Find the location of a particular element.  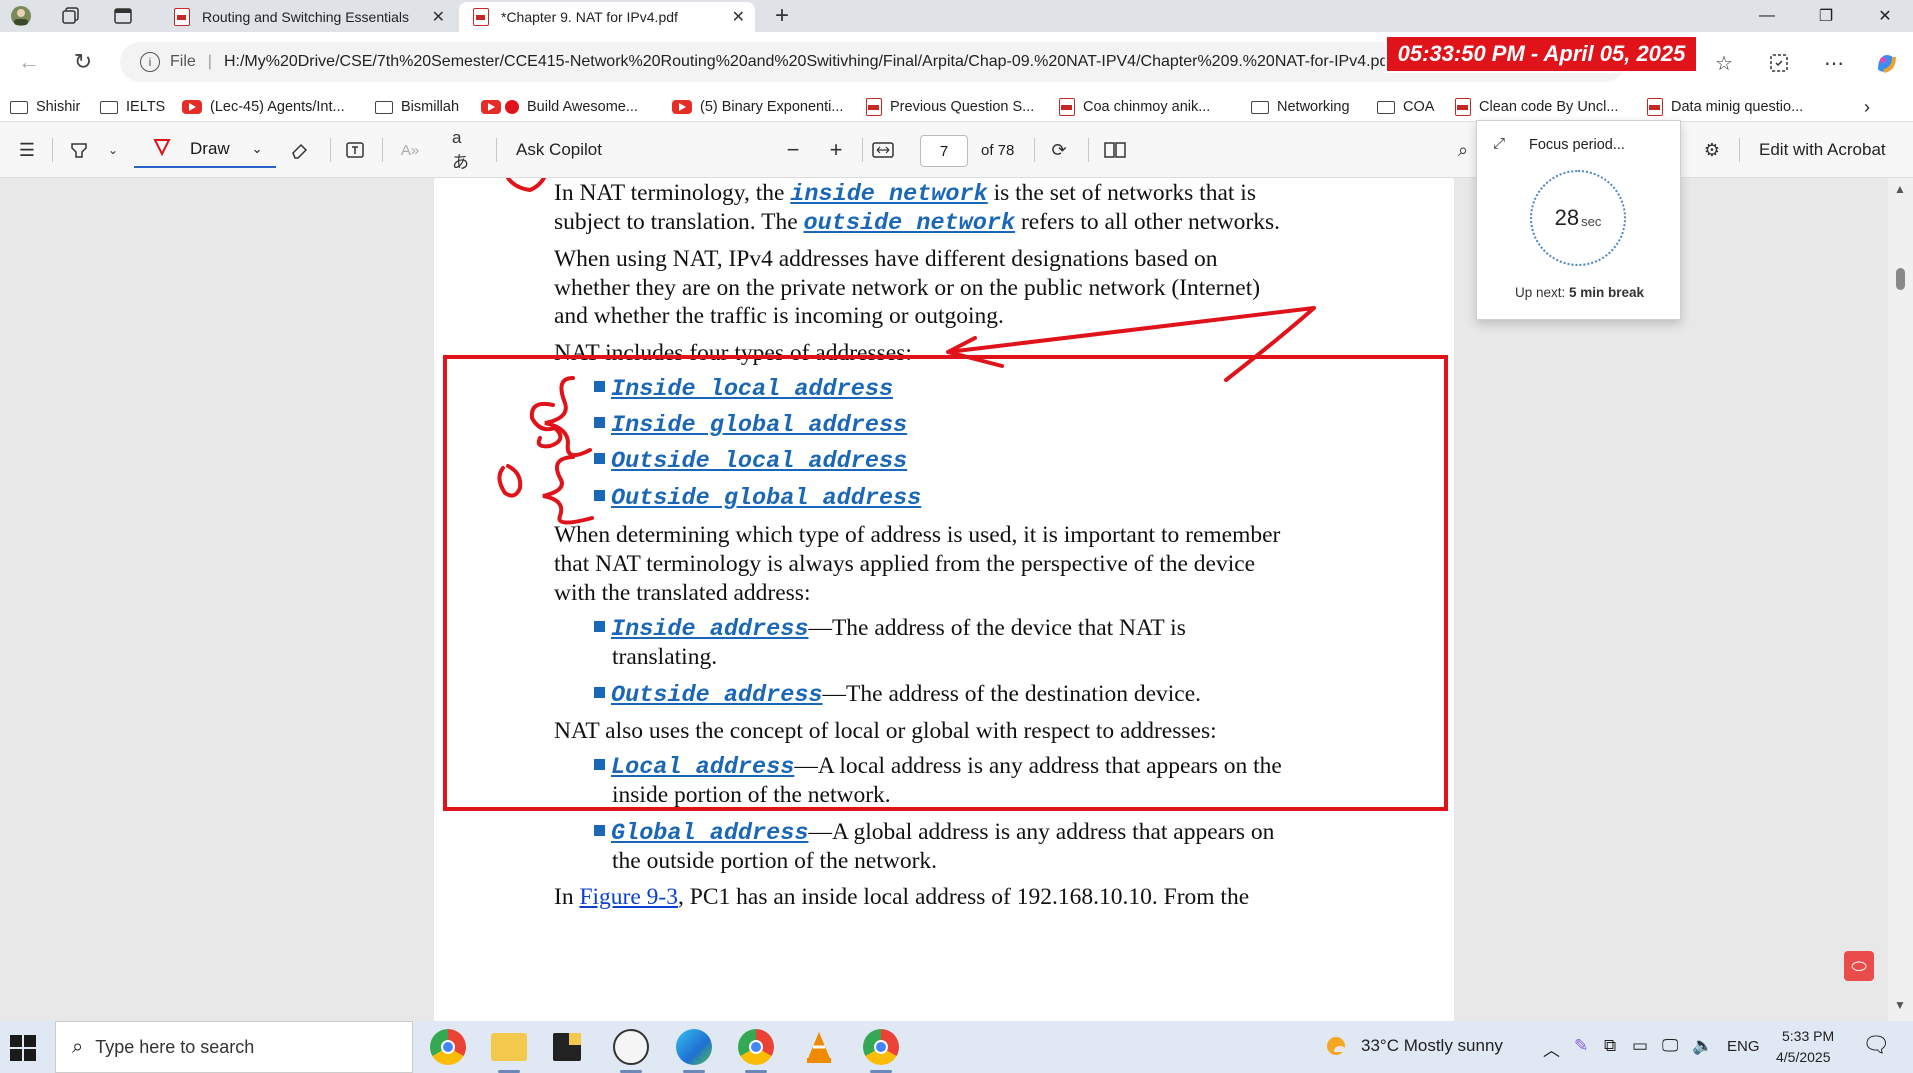

clock-app-icon is located at coordinates (631, 1047).